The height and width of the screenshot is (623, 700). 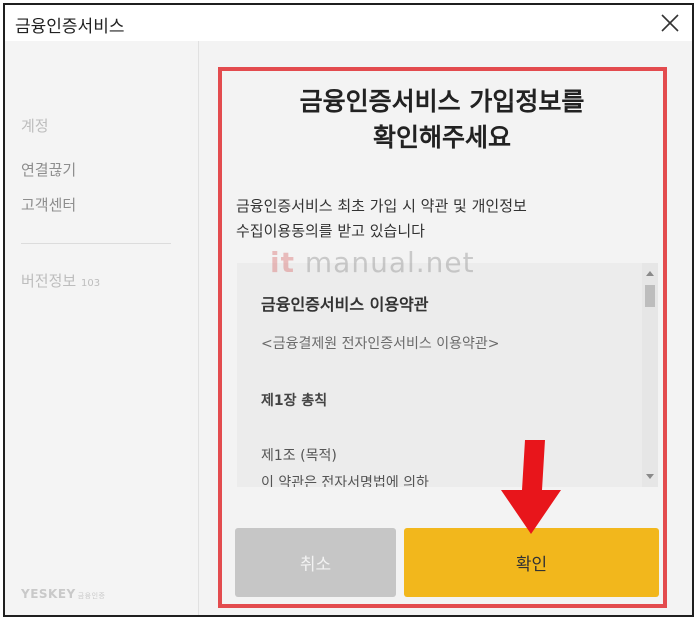 I want to click on page-title: 금융인증서비스 가입정보를 확인해주세요, so click(x=442, y=120).